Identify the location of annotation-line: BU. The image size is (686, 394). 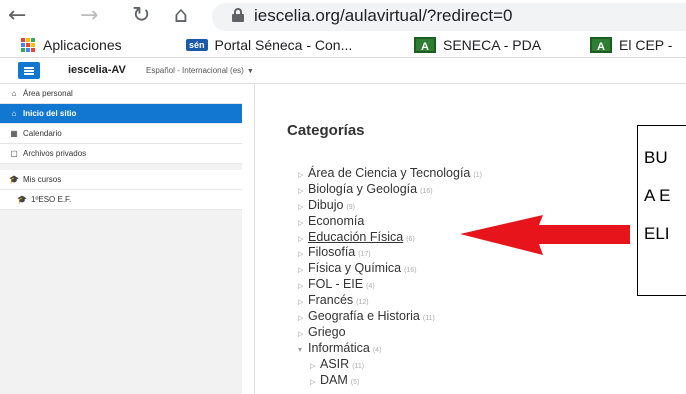
(656, 157).